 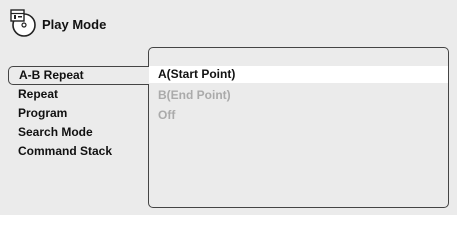 I want to click on menu-item-search-mode: Search Mode, so click(x=78, y=132).